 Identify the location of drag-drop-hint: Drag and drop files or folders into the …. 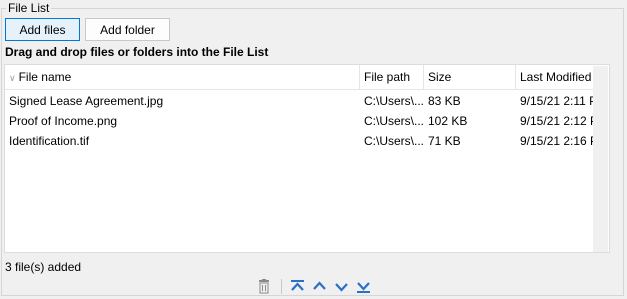
(137, 52).